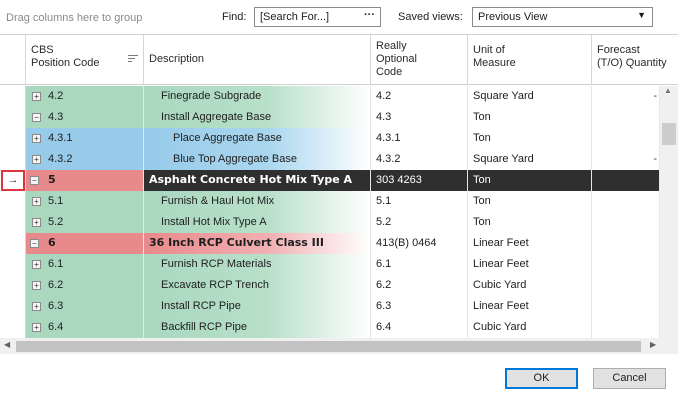  What do you see at coordinates (257, 243) in the screenshot?
I see `cell-description: 36 Inch RCP Culvert Class III` at bounding box center [257, 243].